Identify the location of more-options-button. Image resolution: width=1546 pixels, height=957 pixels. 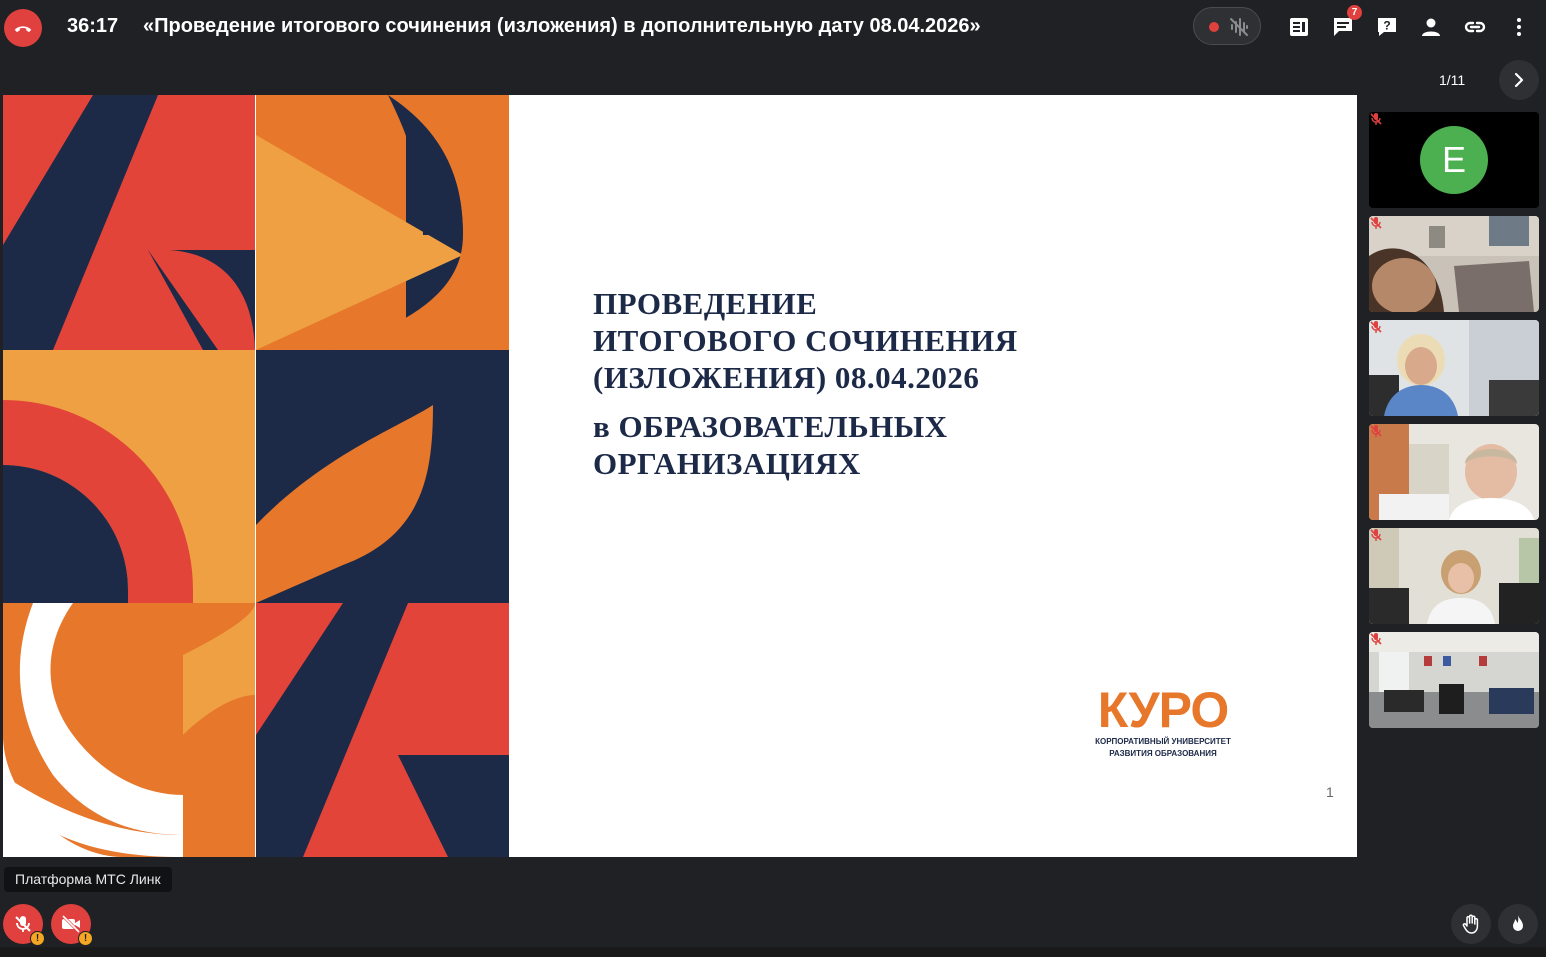
(1519, 27).